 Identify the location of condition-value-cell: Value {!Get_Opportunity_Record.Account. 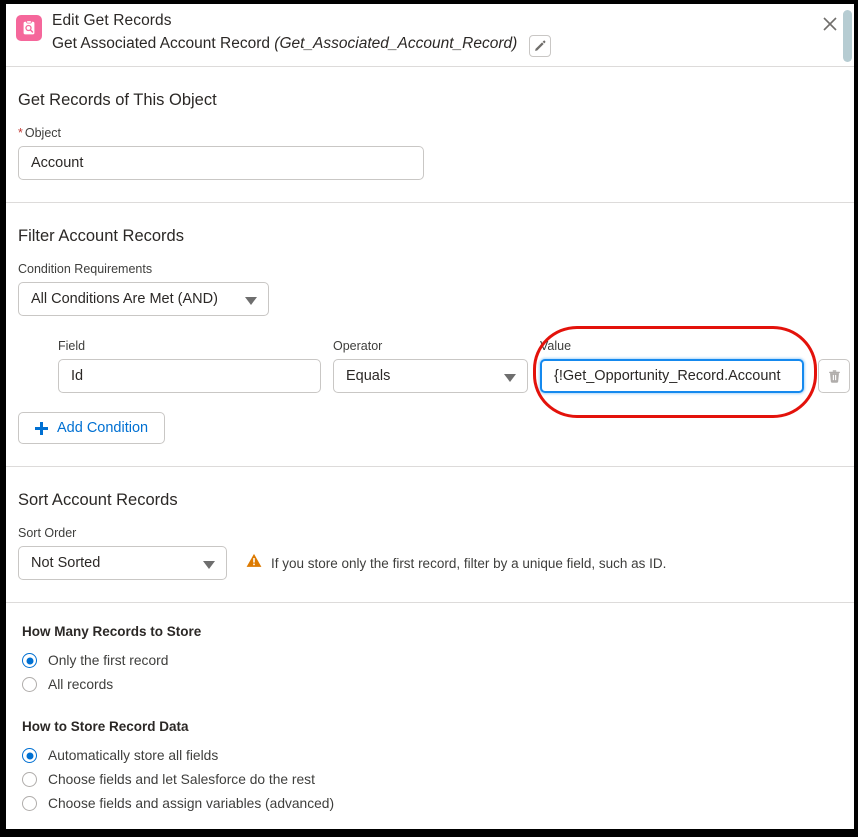
(672, 365).